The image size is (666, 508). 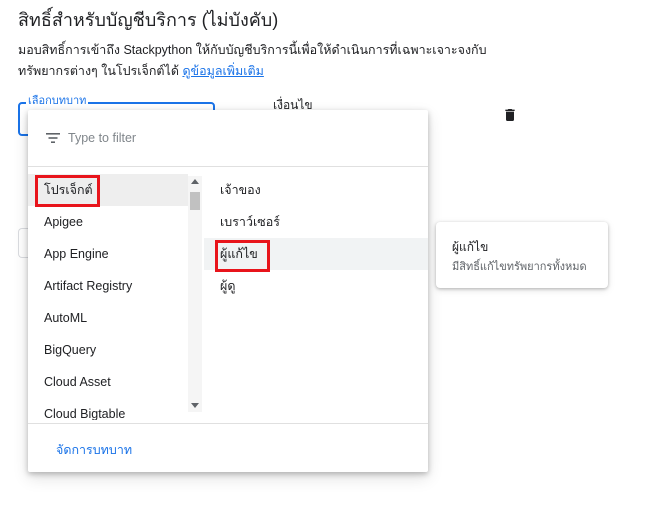 I want to click on filter-row, so click(x=228, y=138).